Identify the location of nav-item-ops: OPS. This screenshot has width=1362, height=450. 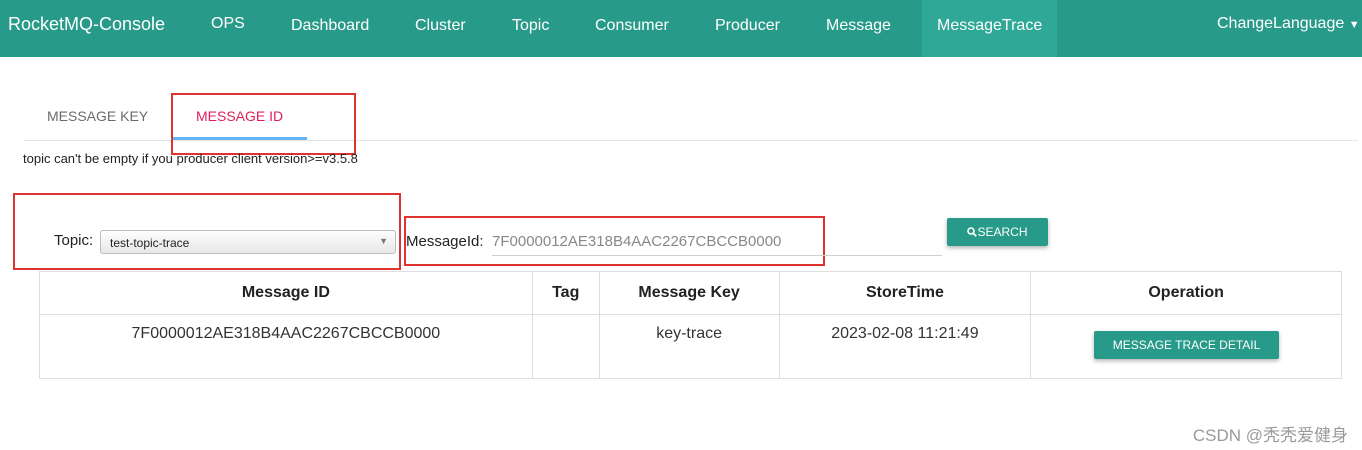
(228, 24).